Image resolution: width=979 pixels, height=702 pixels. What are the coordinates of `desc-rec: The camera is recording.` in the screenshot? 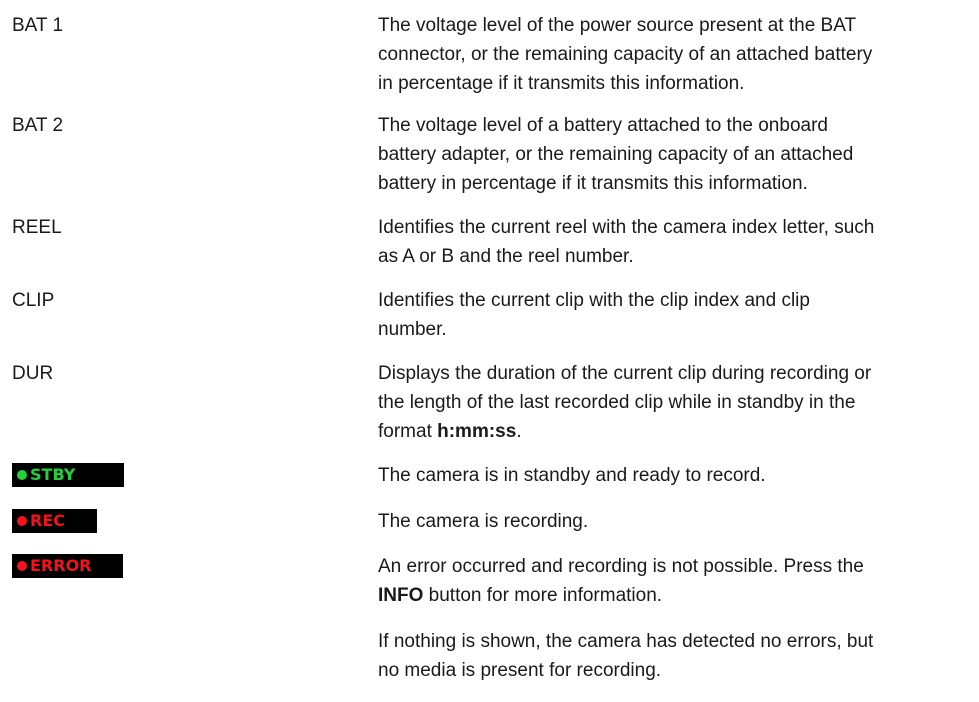 It's located at (673, 521).